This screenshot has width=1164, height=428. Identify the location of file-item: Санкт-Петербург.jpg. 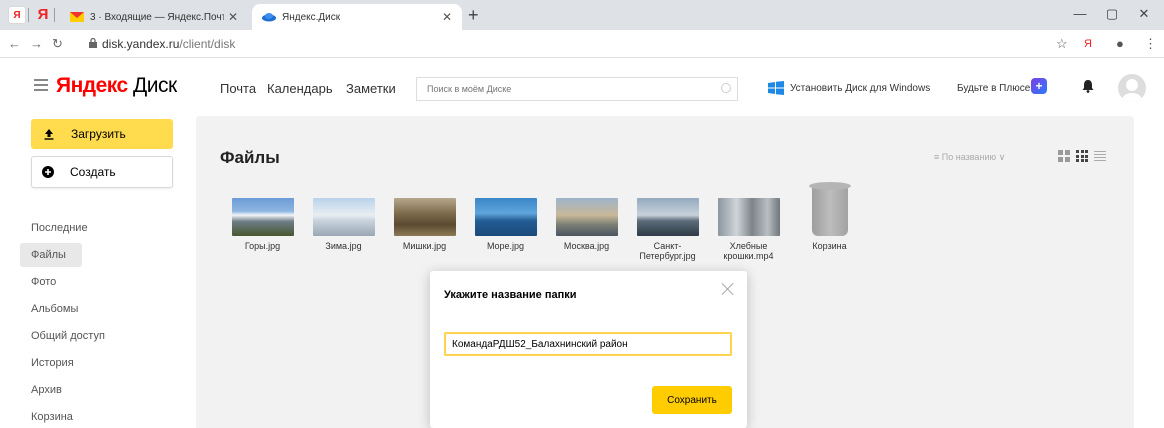
(667, 221).